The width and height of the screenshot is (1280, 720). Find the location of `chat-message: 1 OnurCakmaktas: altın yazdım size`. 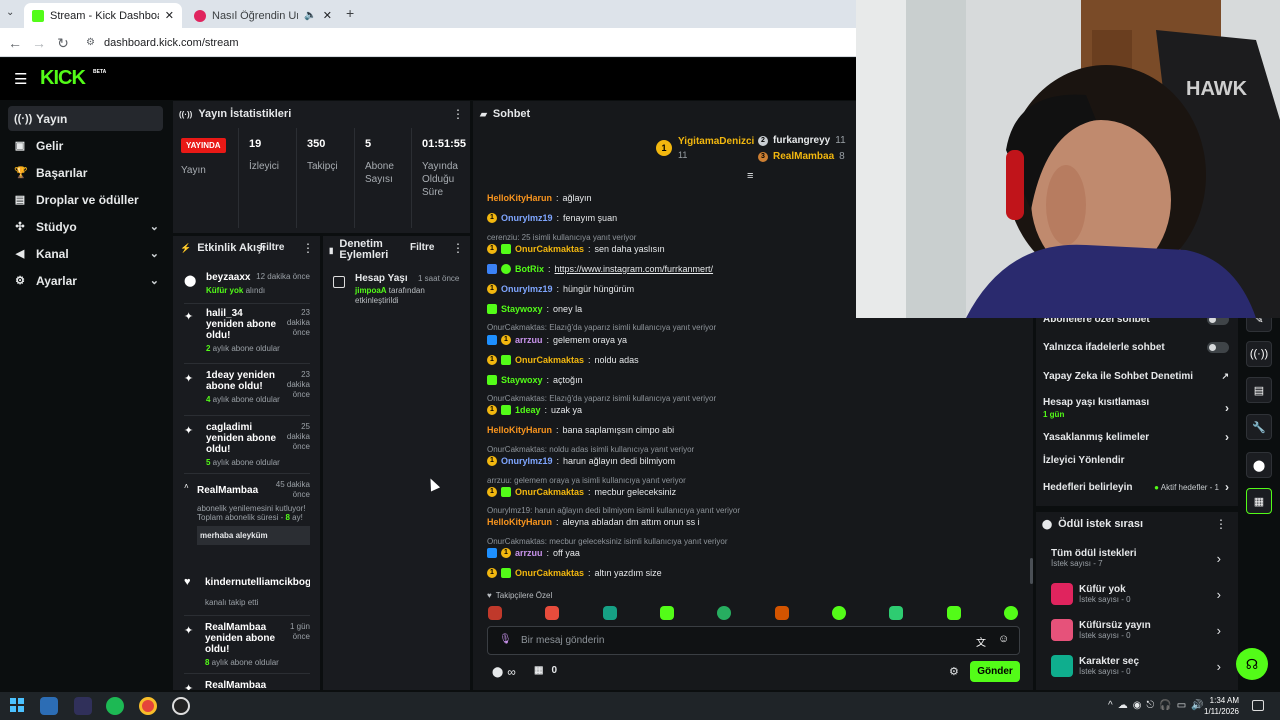

chat-message: 1 OnurCakmaktas: altın yazdım size is located at coordinates (574, 573).